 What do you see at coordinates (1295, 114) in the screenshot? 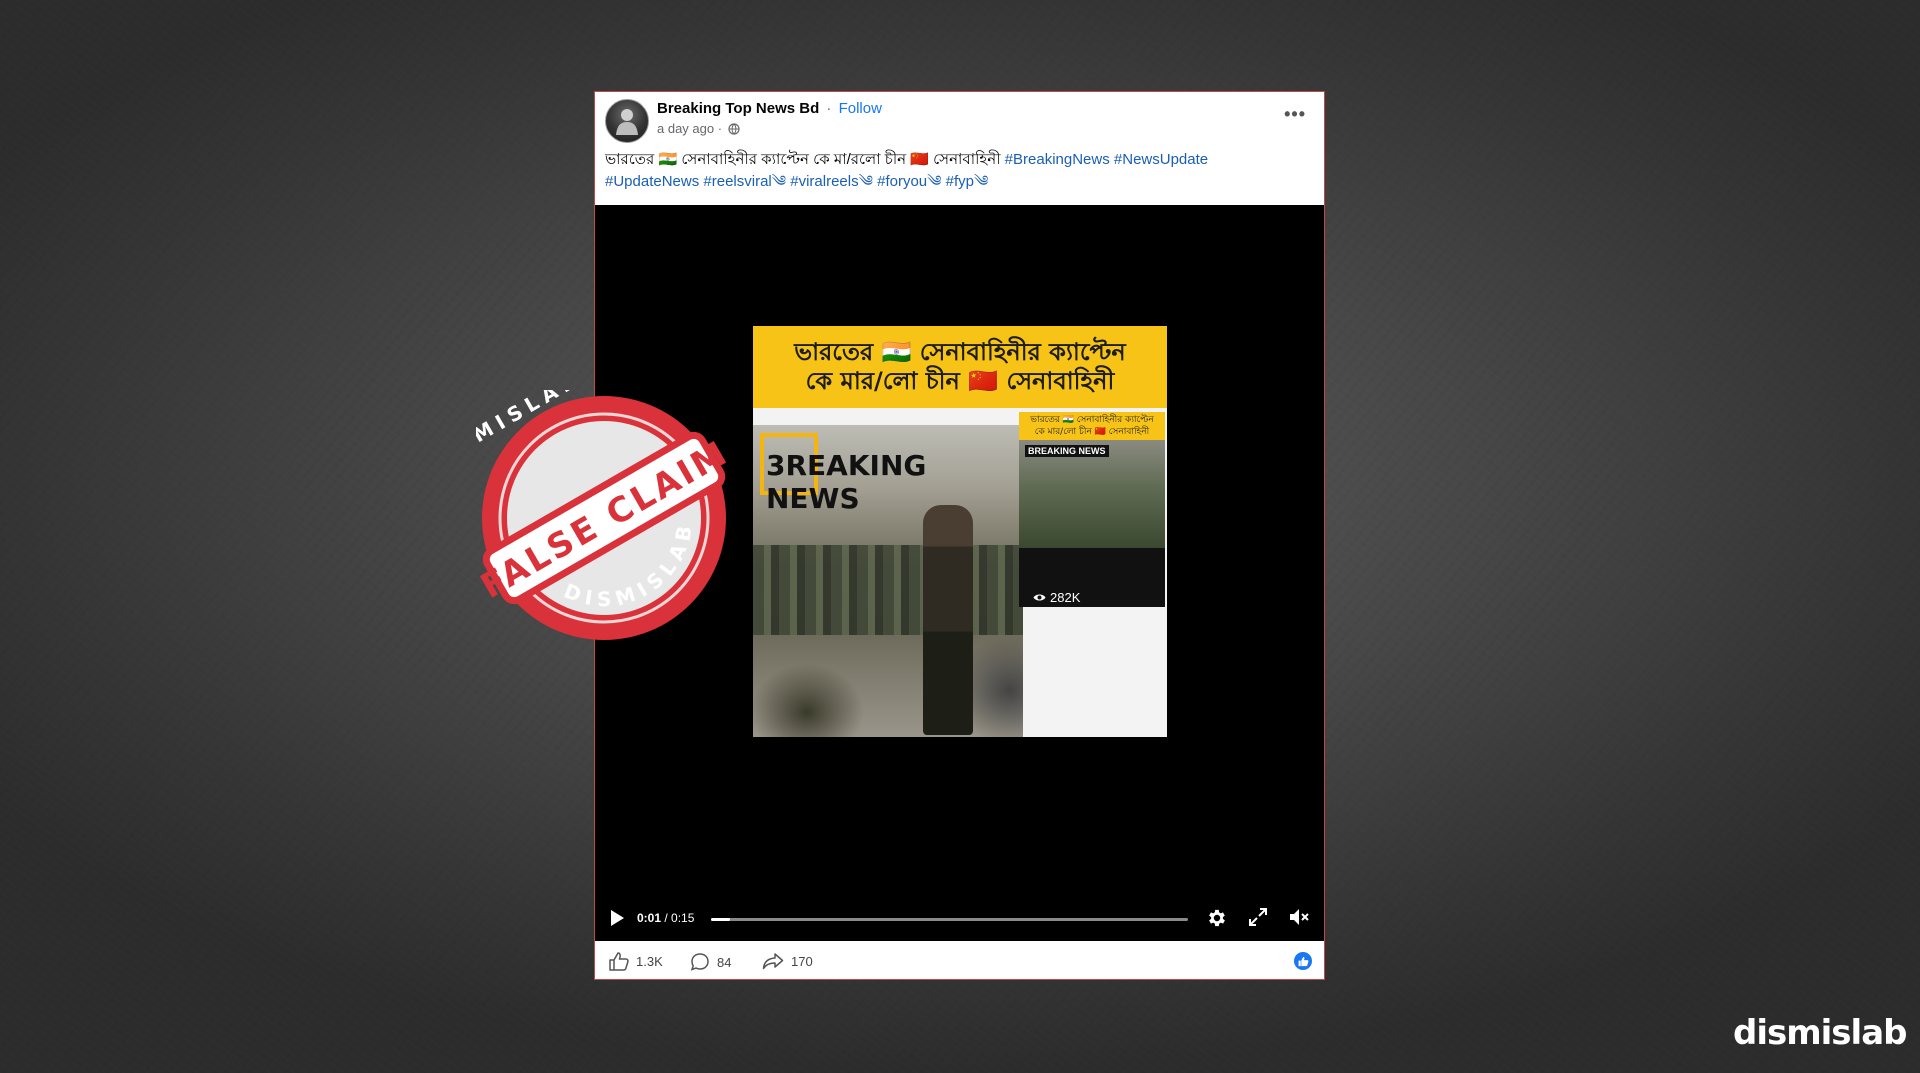
I see `more-options-button: •••` at bounding box center [1295, 114].